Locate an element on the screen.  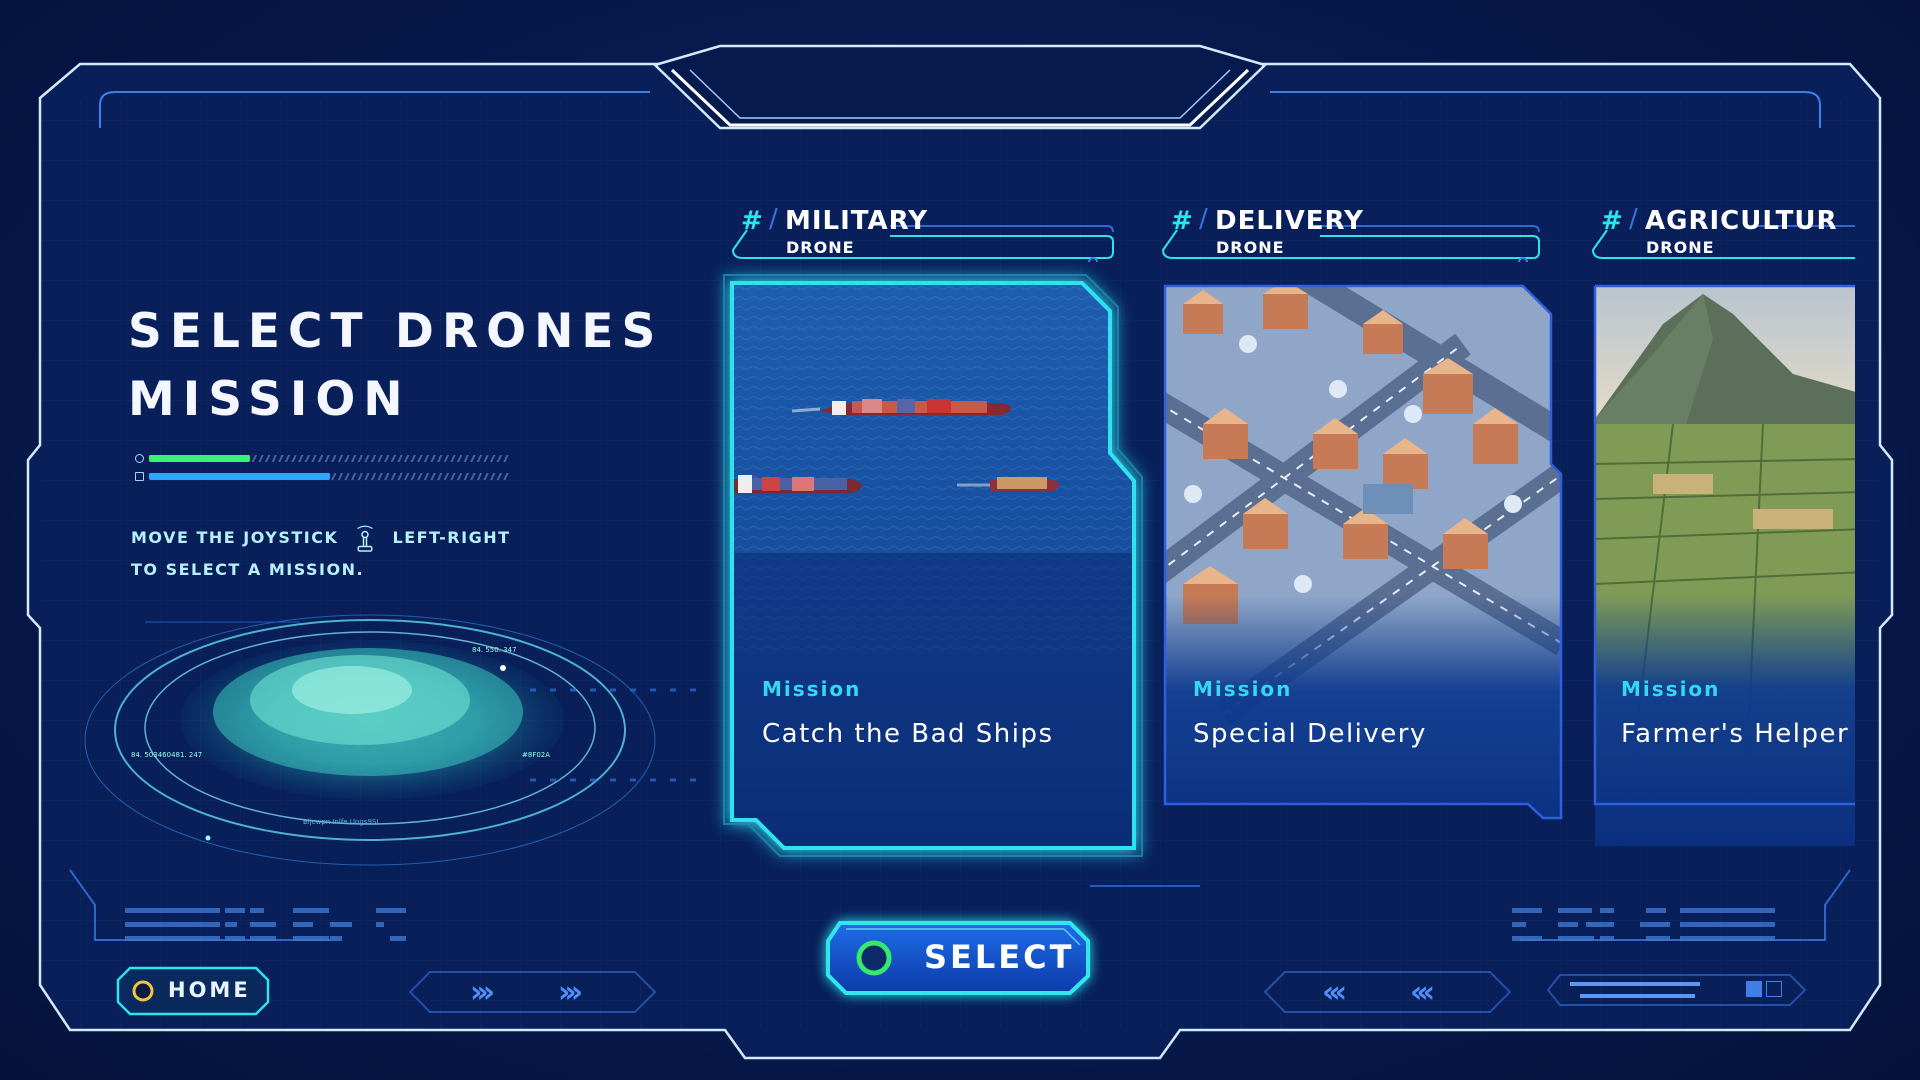
holo-coord-b: 84. 503460481. 247 is located at coordinates (167, 755).